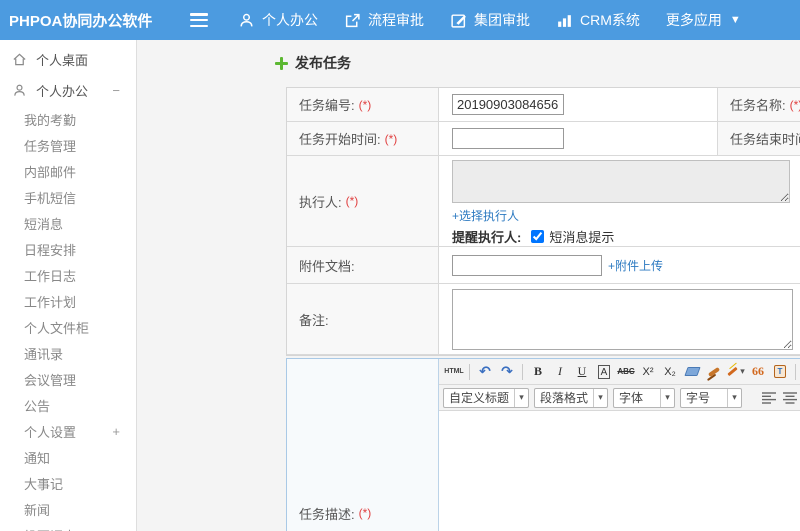 This screenshot has height=531, width=800. I want to click on attachment-cell: +附件上传, so click(619, 265).